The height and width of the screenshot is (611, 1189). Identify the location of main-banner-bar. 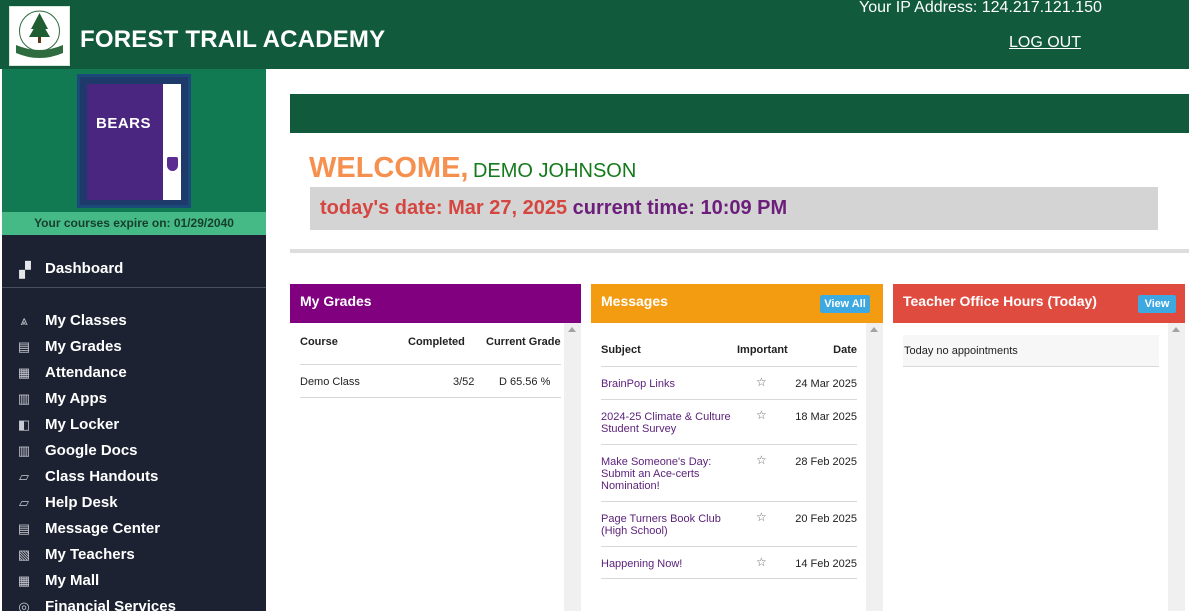
(739, 113).